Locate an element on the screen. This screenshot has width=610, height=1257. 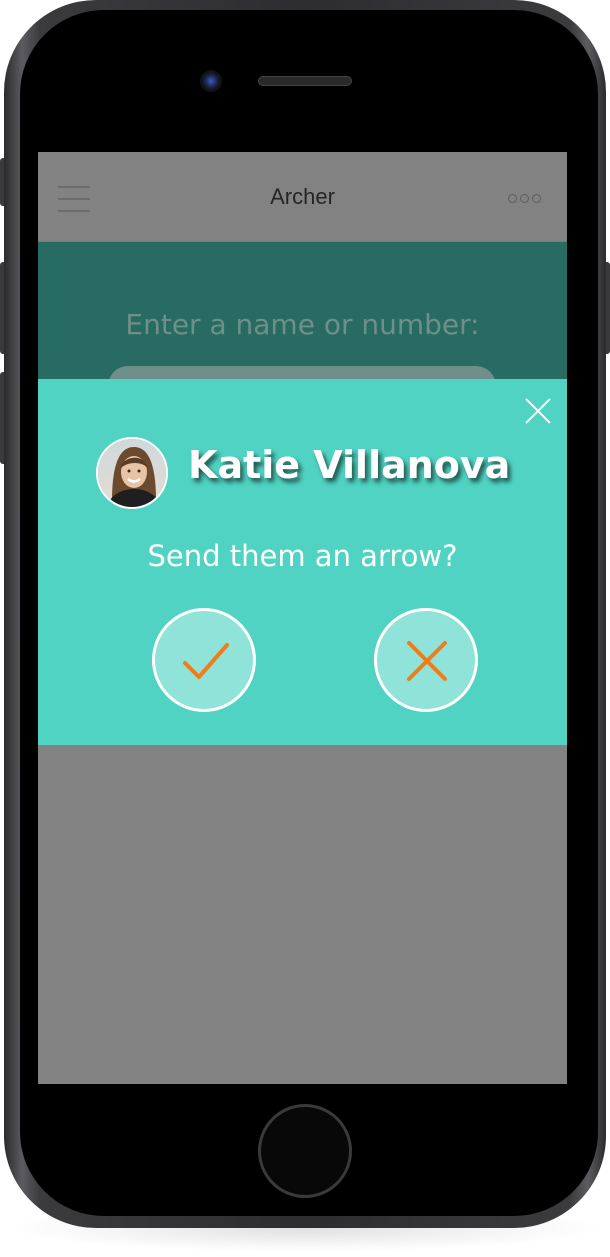
recipient-entry-section: Enter a name or number: is located at coordinates (302, 324).